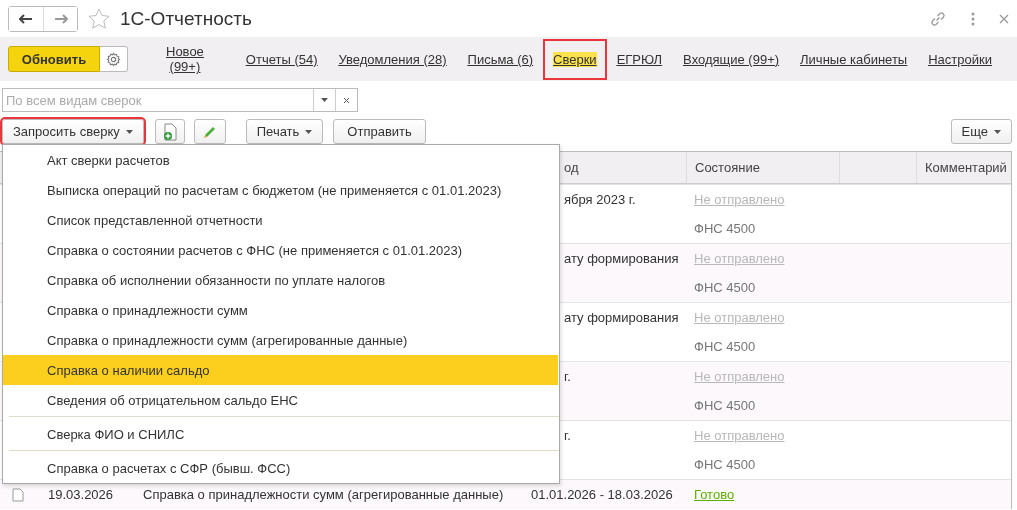  What do you see at coordinates (281, 59) in the screenshot?
I see `nav-link: Отчеты (54)` at bounding box center [281, 59].